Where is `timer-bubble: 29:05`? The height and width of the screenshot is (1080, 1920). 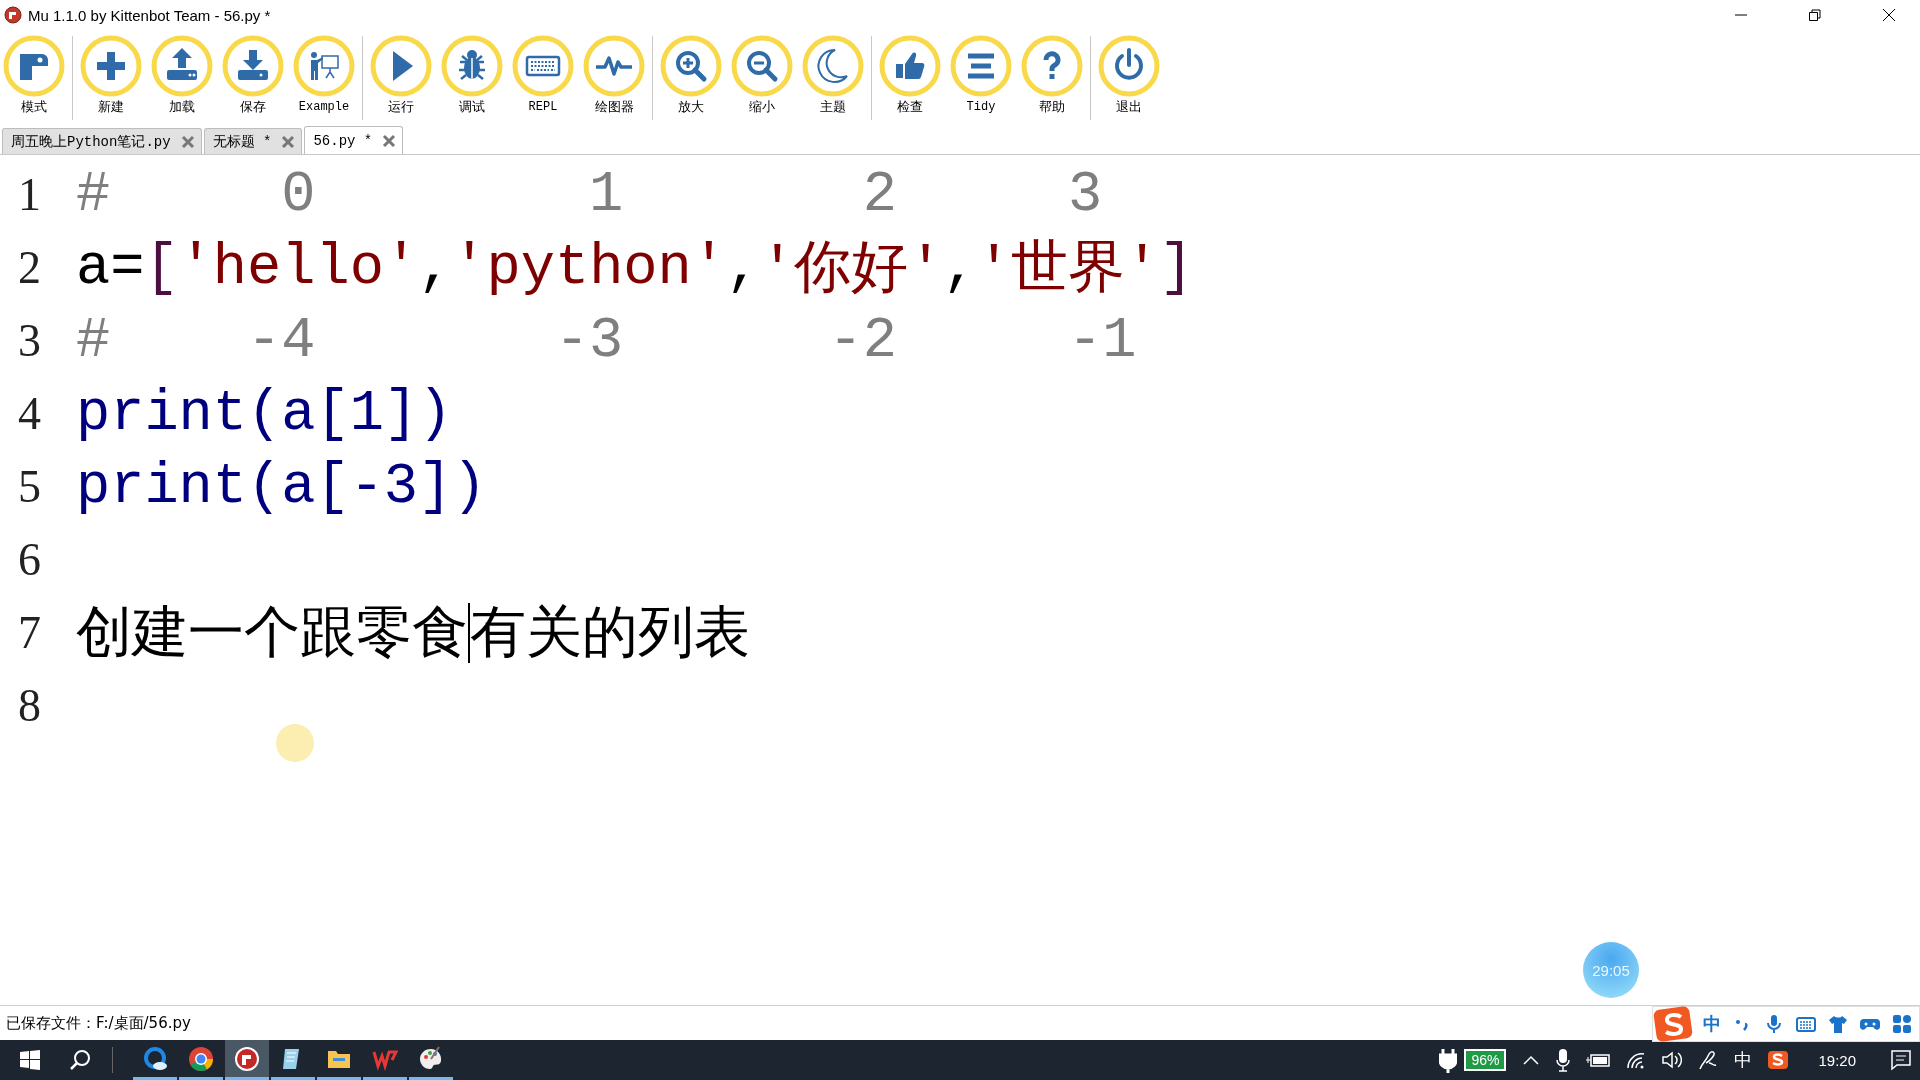 timer-bubble: 29:05 is located at coordinates (1611, 970).